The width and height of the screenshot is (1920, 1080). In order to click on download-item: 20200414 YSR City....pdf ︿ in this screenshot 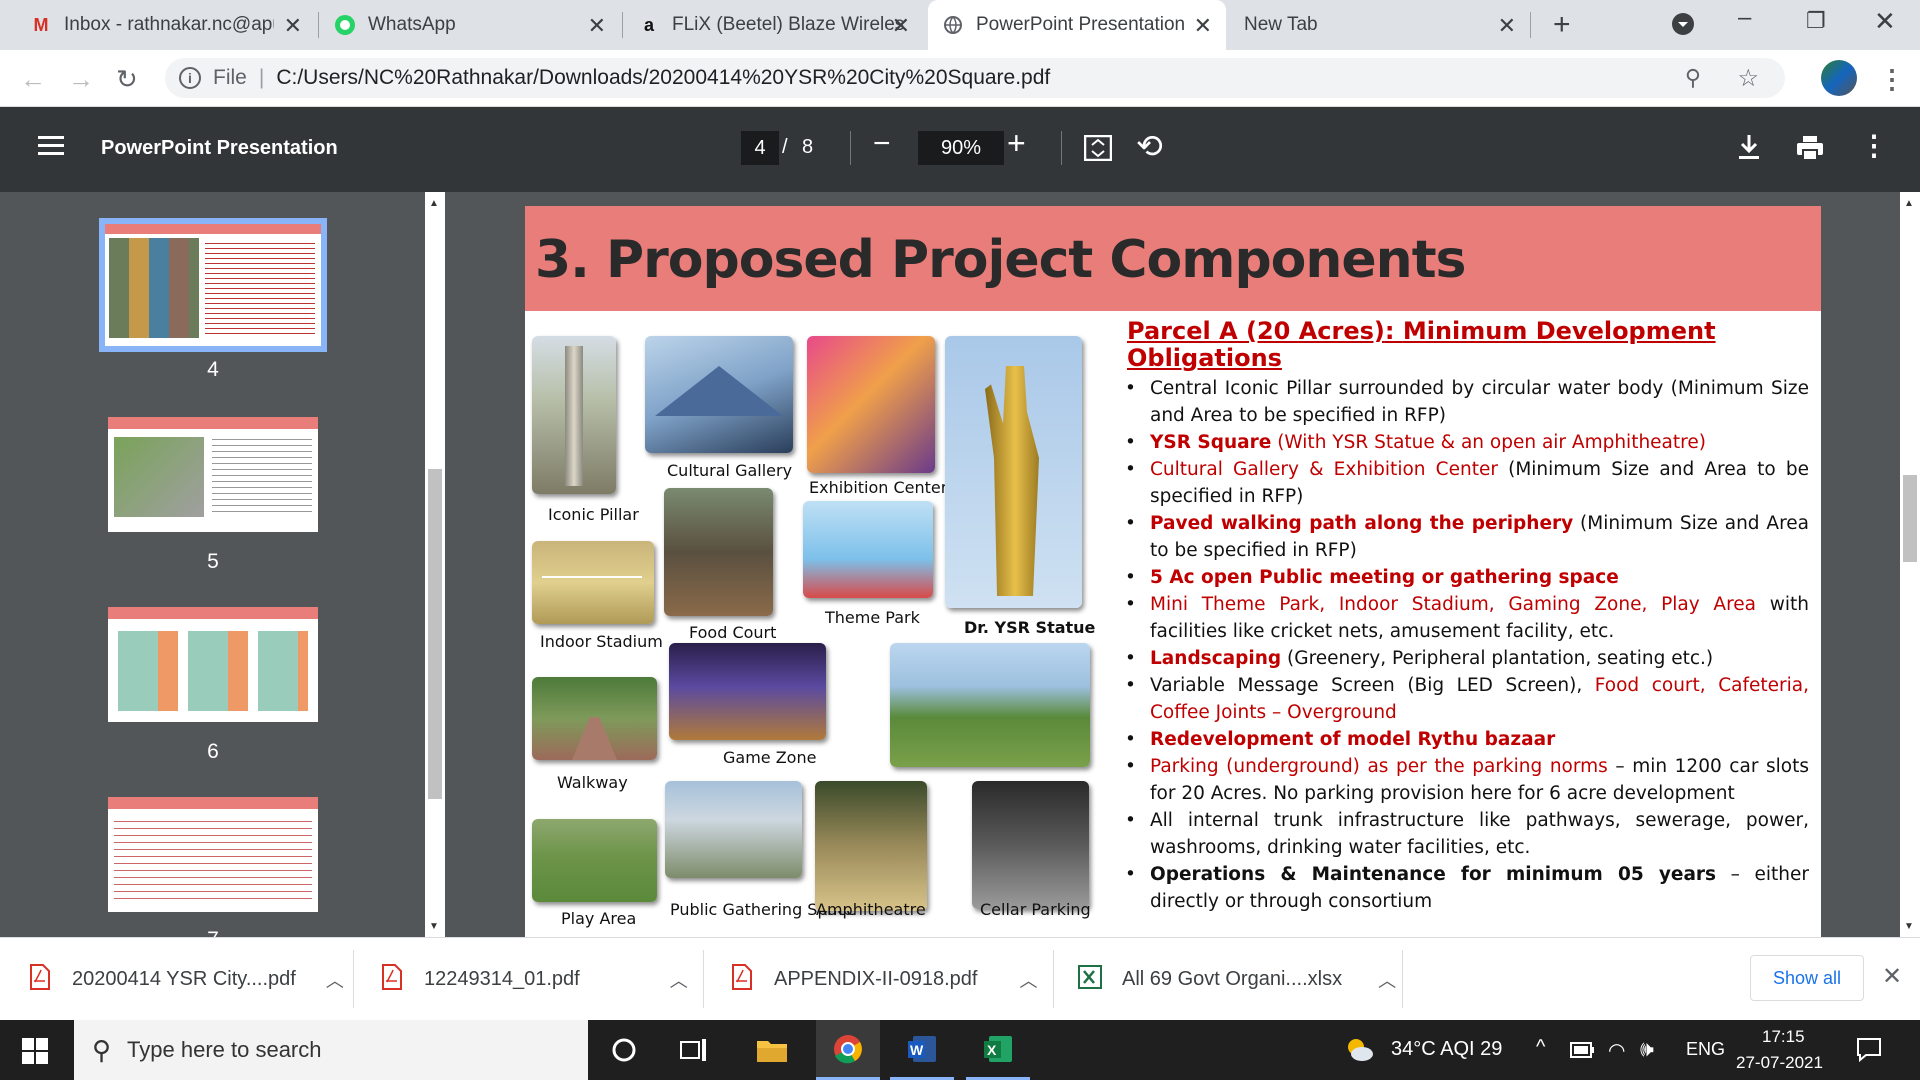, I will do `click(187, 979)`.